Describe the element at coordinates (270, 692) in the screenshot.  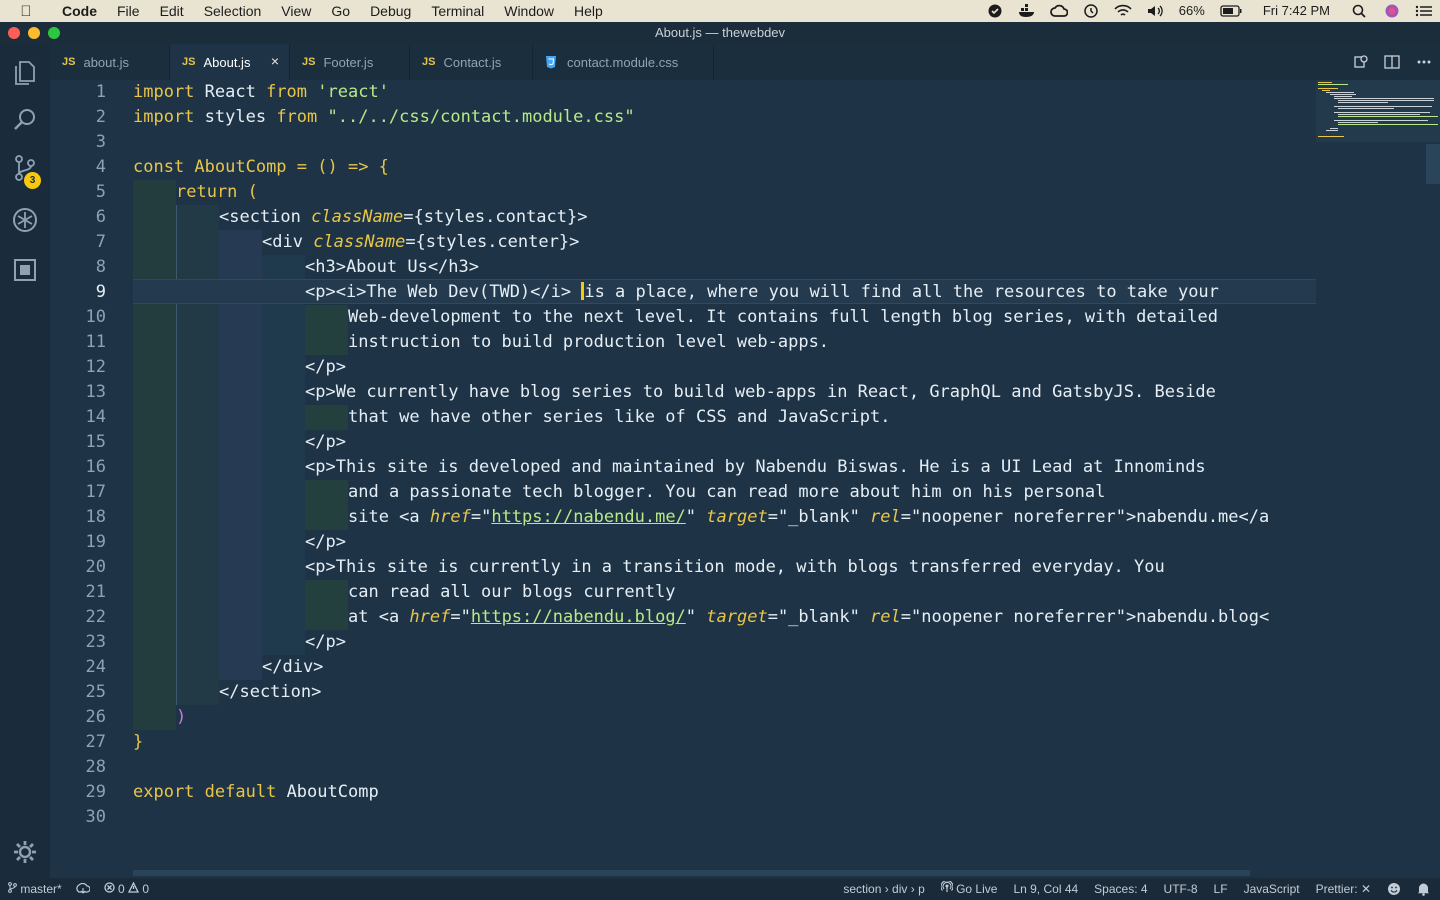
I see `code-line-25: </section>` at that location.